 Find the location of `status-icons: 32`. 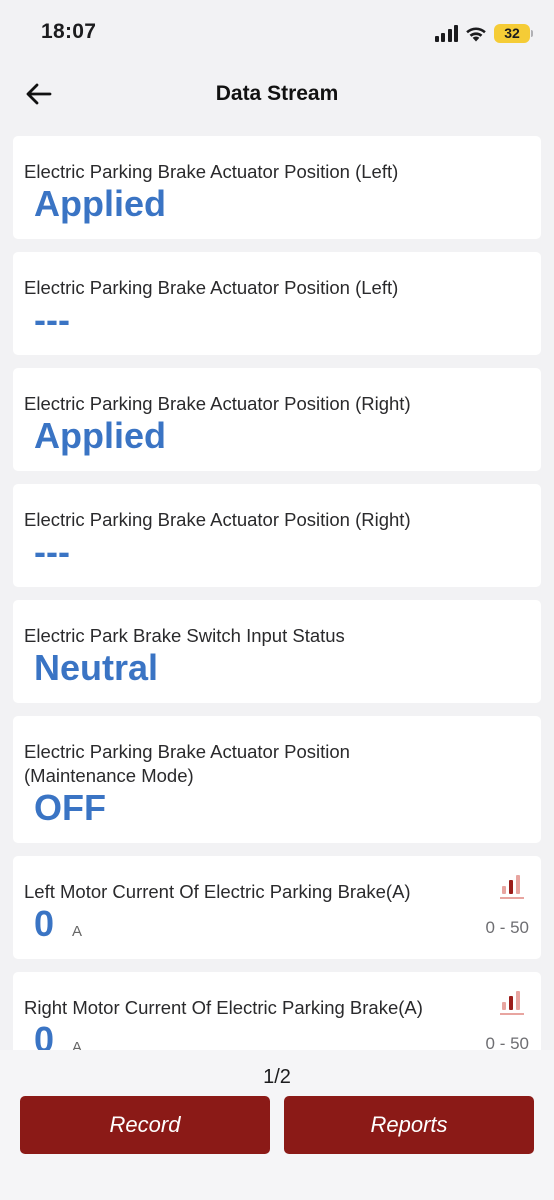

status-icons: 32 is located at coordinates (483, 33).